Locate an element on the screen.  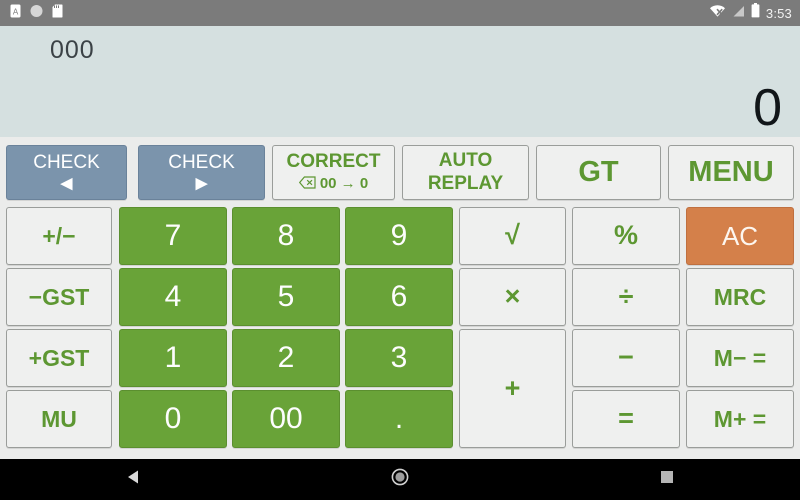
digit-1-button: 1 is located at coordinates (173, 358).